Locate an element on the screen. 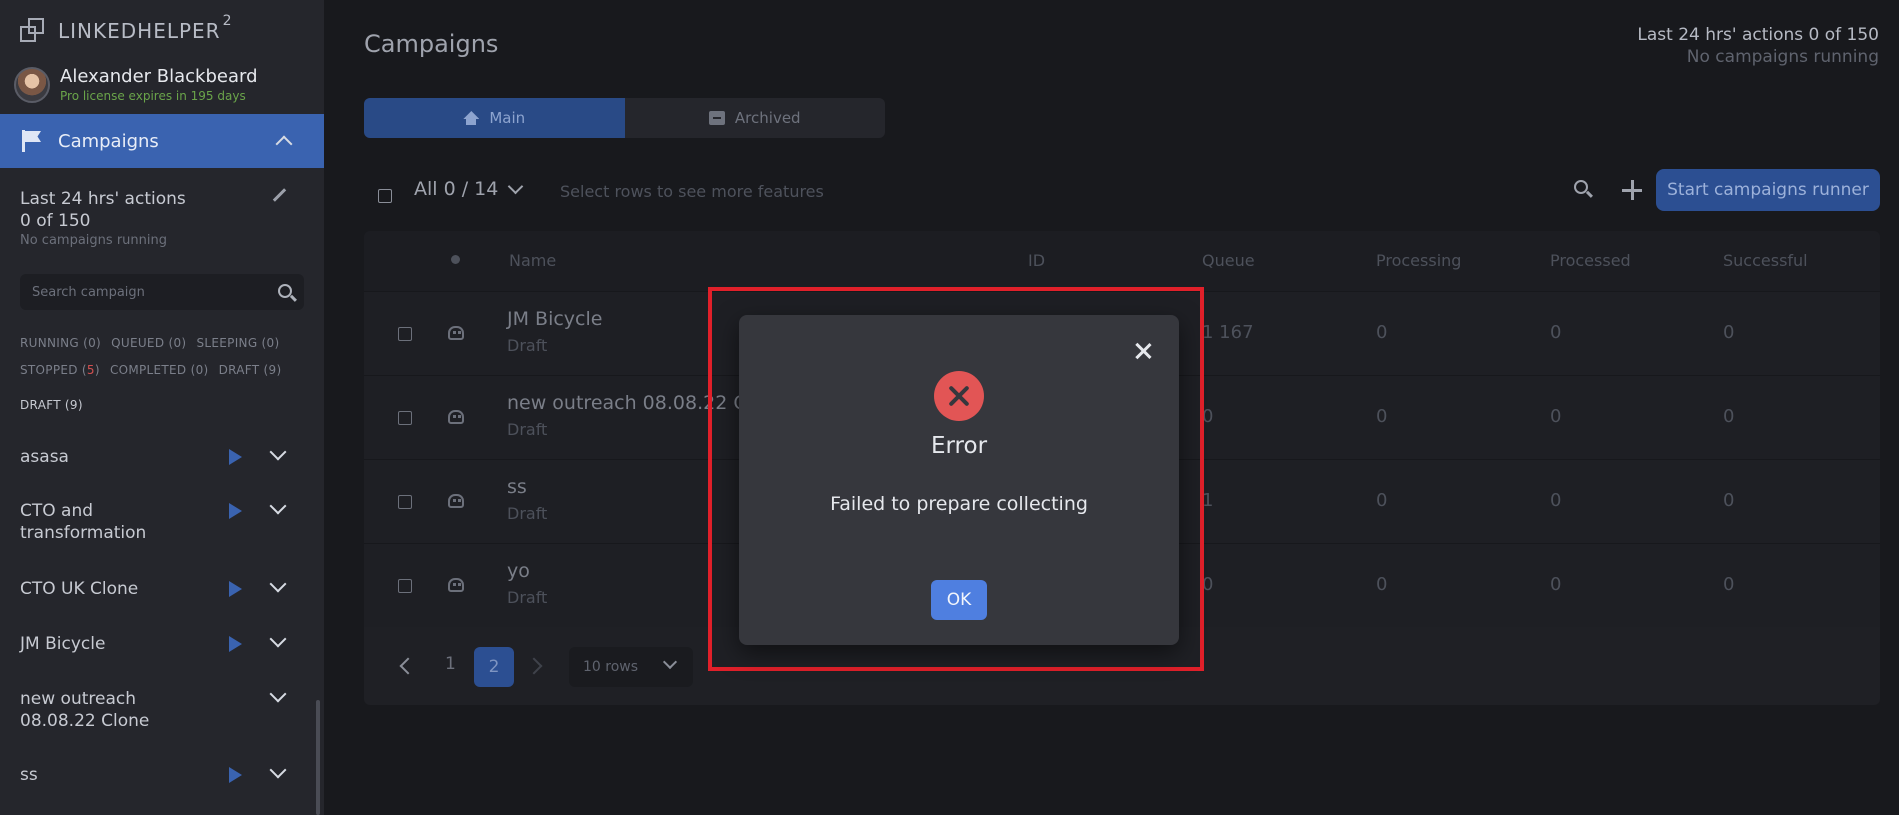 This screenshot has height=815, width=1899. flag-icon is located at coordinates (32, 141).